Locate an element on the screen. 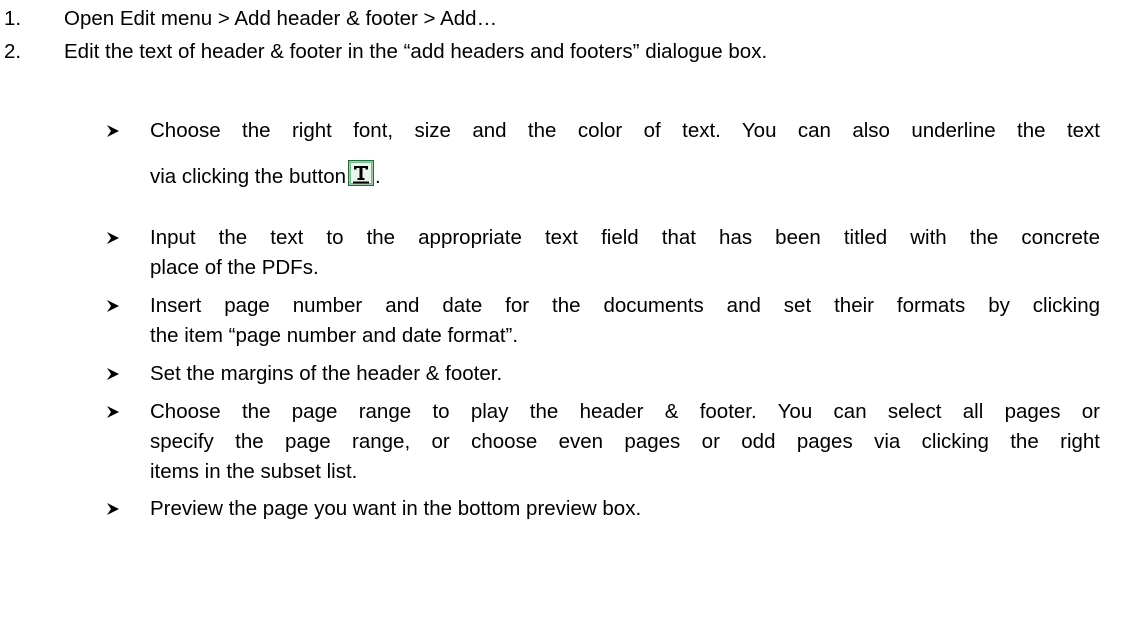 The width and height of the screenshot is (1123, 617). bullet-text-fragment: via clicking the button is located at coordinates (248, 176).